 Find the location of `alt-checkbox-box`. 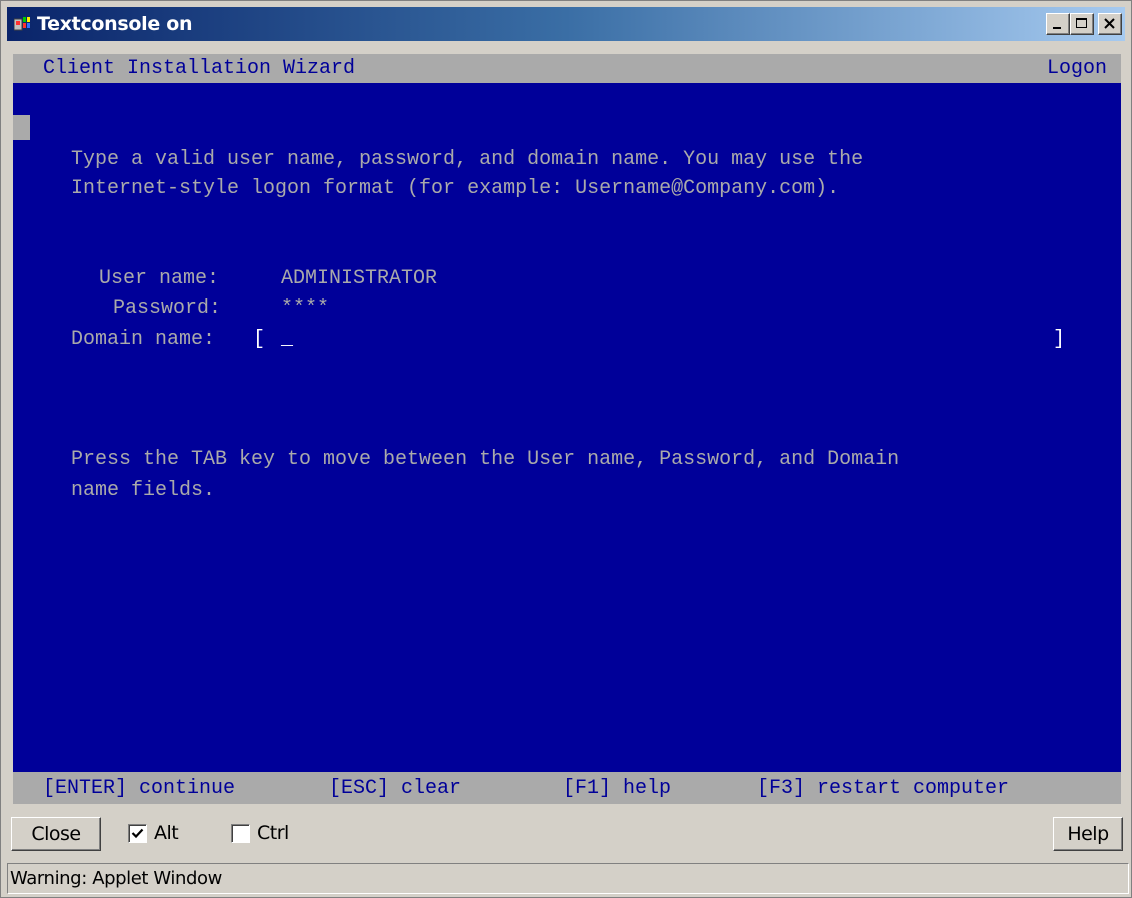

alt-checkbox-box is located at coordinates (137, 833).